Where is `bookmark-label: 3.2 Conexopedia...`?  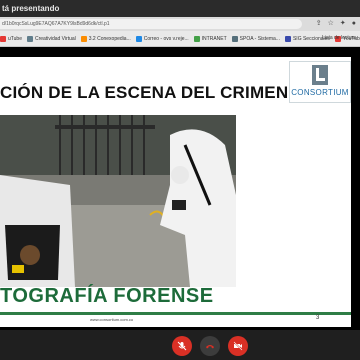
bookmark-label: 3.2 Conexopedia... is located at coordinates (109, 38).